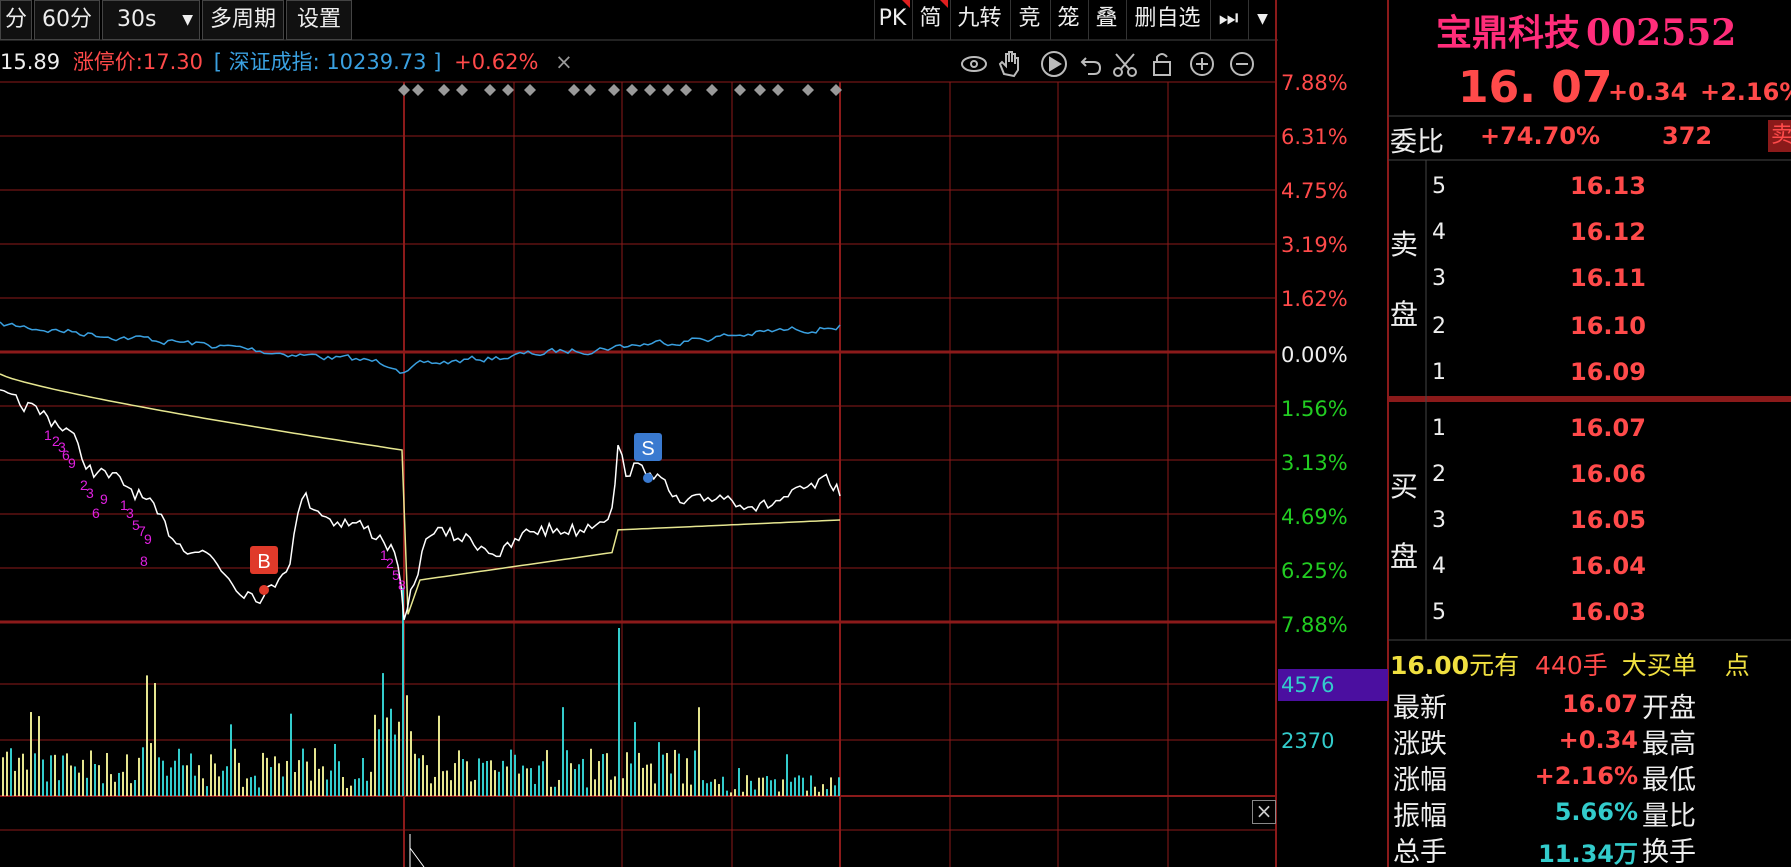  I want to click on close-icon: ×, so click(564, 62).